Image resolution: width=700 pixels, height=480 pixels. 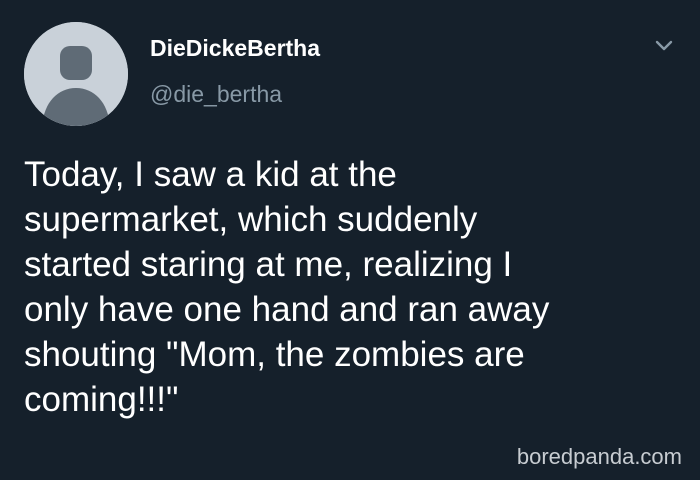 I want to click on avatar, so click(x=76, y=74).